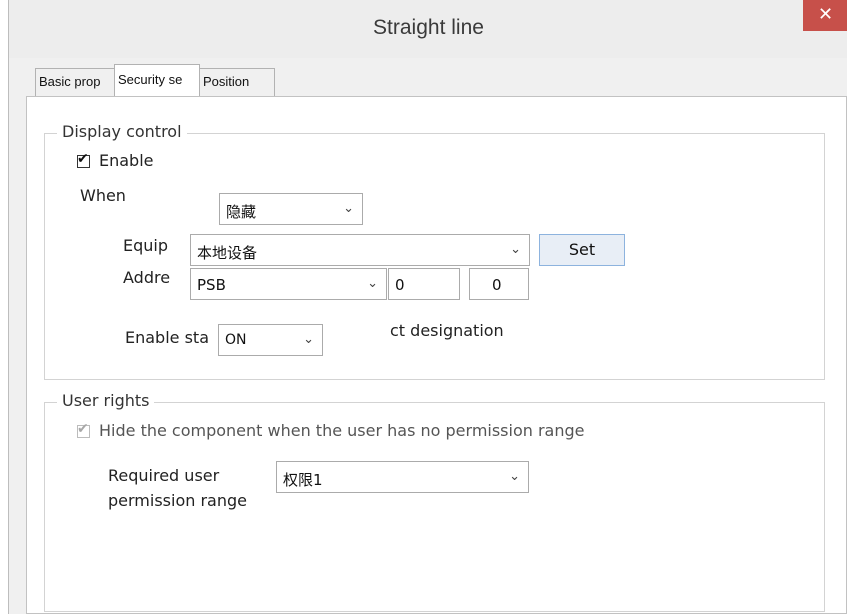  I want to click on required-permission-label-line1: Required user, so click(164, 475).